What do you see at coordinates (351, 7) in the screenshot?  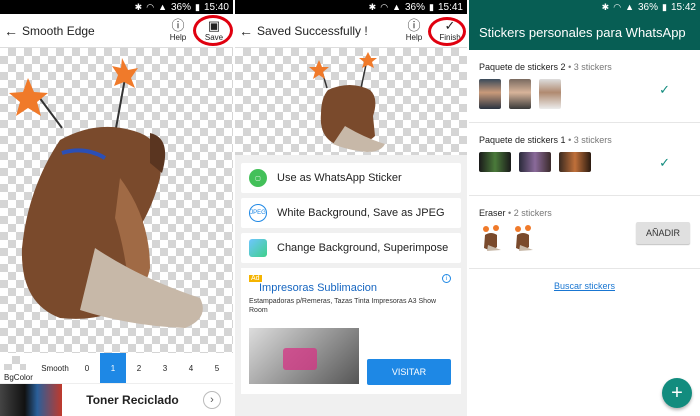 I see `status-bar: ✱ ◠ ▲ 36% ▮ 15:41` at bounding box center [351, 7].